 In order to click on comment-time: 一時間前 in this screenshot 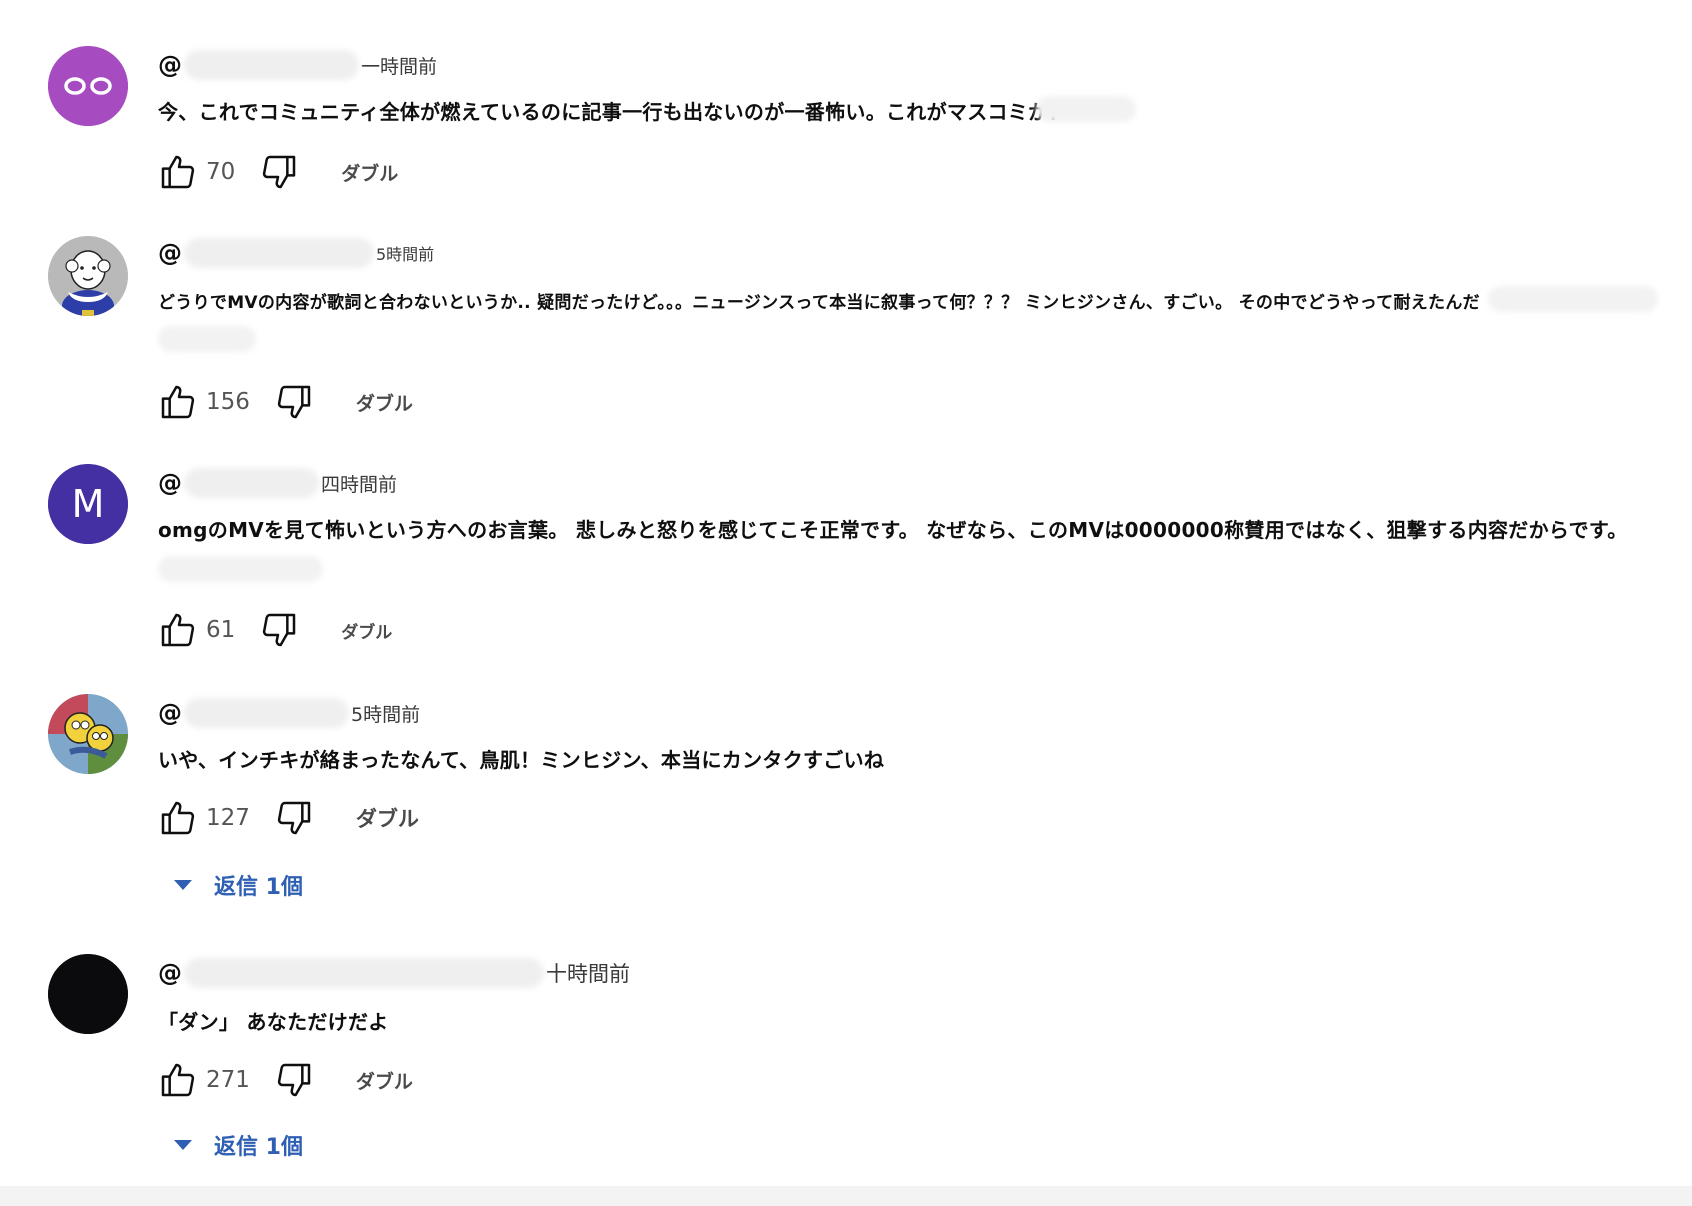, I will do `click(399, 65)`.